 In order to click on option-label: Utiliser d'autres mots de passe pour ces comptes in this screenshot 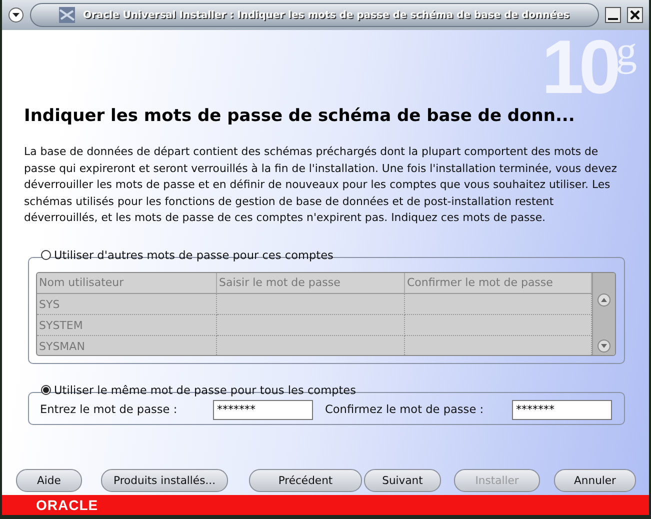, I will do `click(194, 255)`.